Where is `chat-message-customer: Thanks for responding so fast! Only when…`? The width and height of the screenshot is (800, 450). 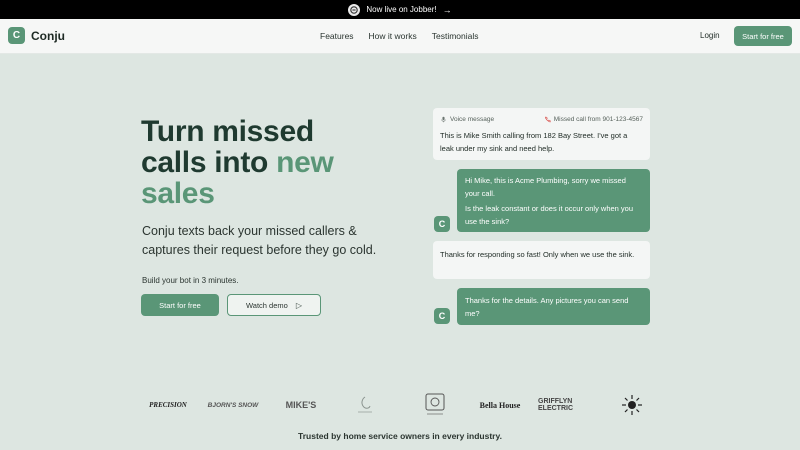
chat-message-customer: Thanks for responding so fast! Only when… is located at coordinates (541, 260).